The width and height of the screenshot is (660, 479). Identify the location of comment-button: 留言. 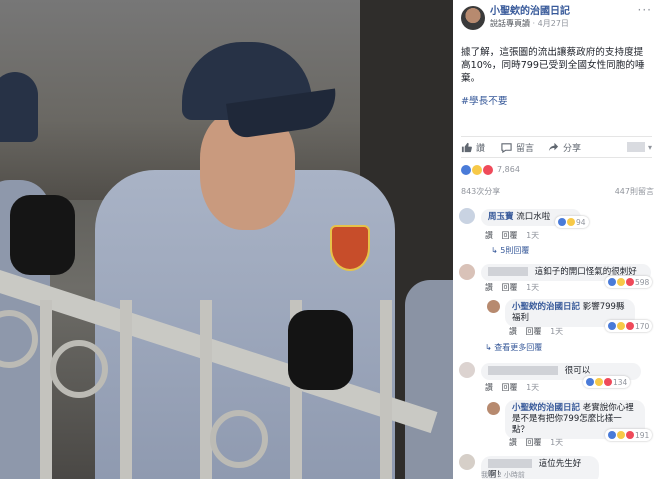
(517, 147).